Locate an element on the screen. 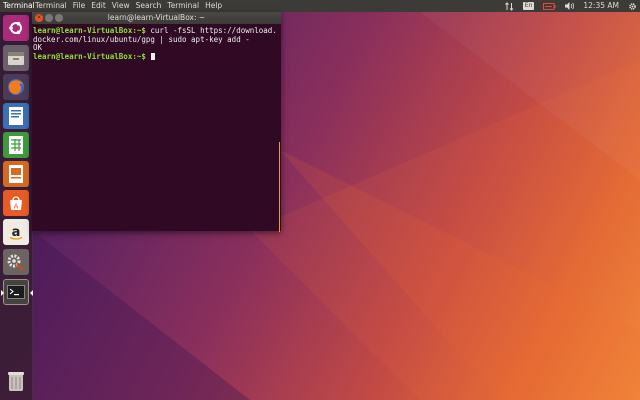 The image size is (640, 400). command-text is located at coordinates (148, 56).